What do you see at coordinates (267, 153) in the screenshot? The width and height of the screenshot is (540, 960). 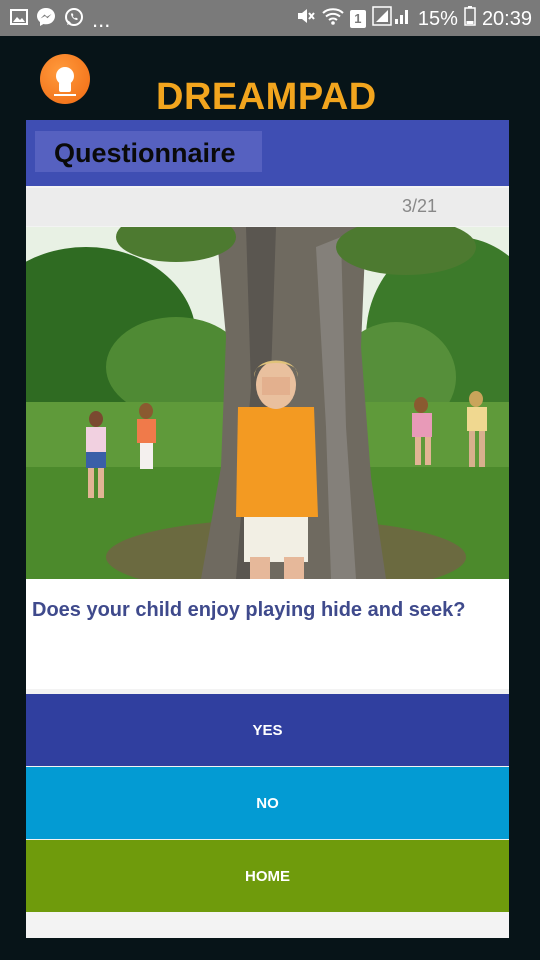 I see `questionnaire-header: Questionnaire` at bounding box center [267, 153].